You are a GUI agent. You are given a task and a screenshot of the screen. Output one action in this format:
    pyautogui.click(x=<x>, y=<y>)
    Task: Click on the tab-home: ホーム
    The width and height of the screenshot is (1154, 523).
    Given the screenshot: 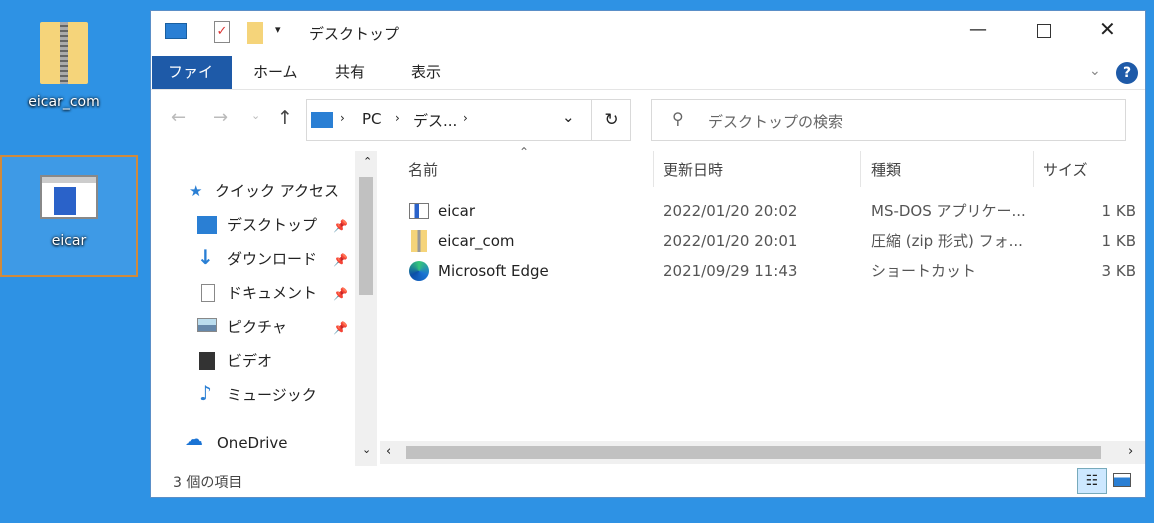 What is the action you would take?
    pyautogui.click(x=275, y=72)
    